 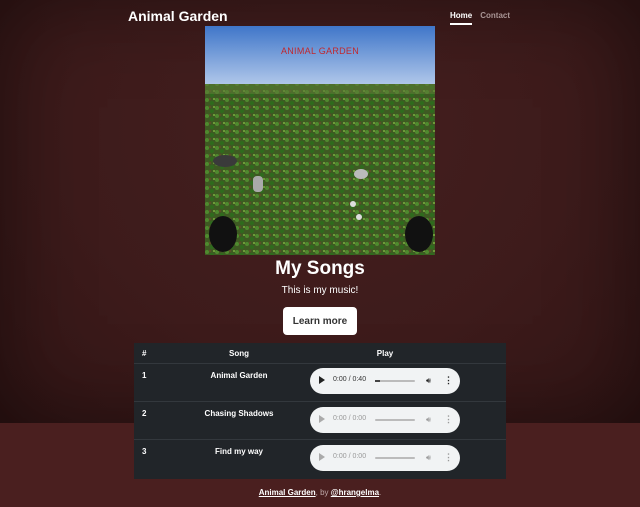 I want to click on nav-contact-link: Contact, so click(x=495, y=18).